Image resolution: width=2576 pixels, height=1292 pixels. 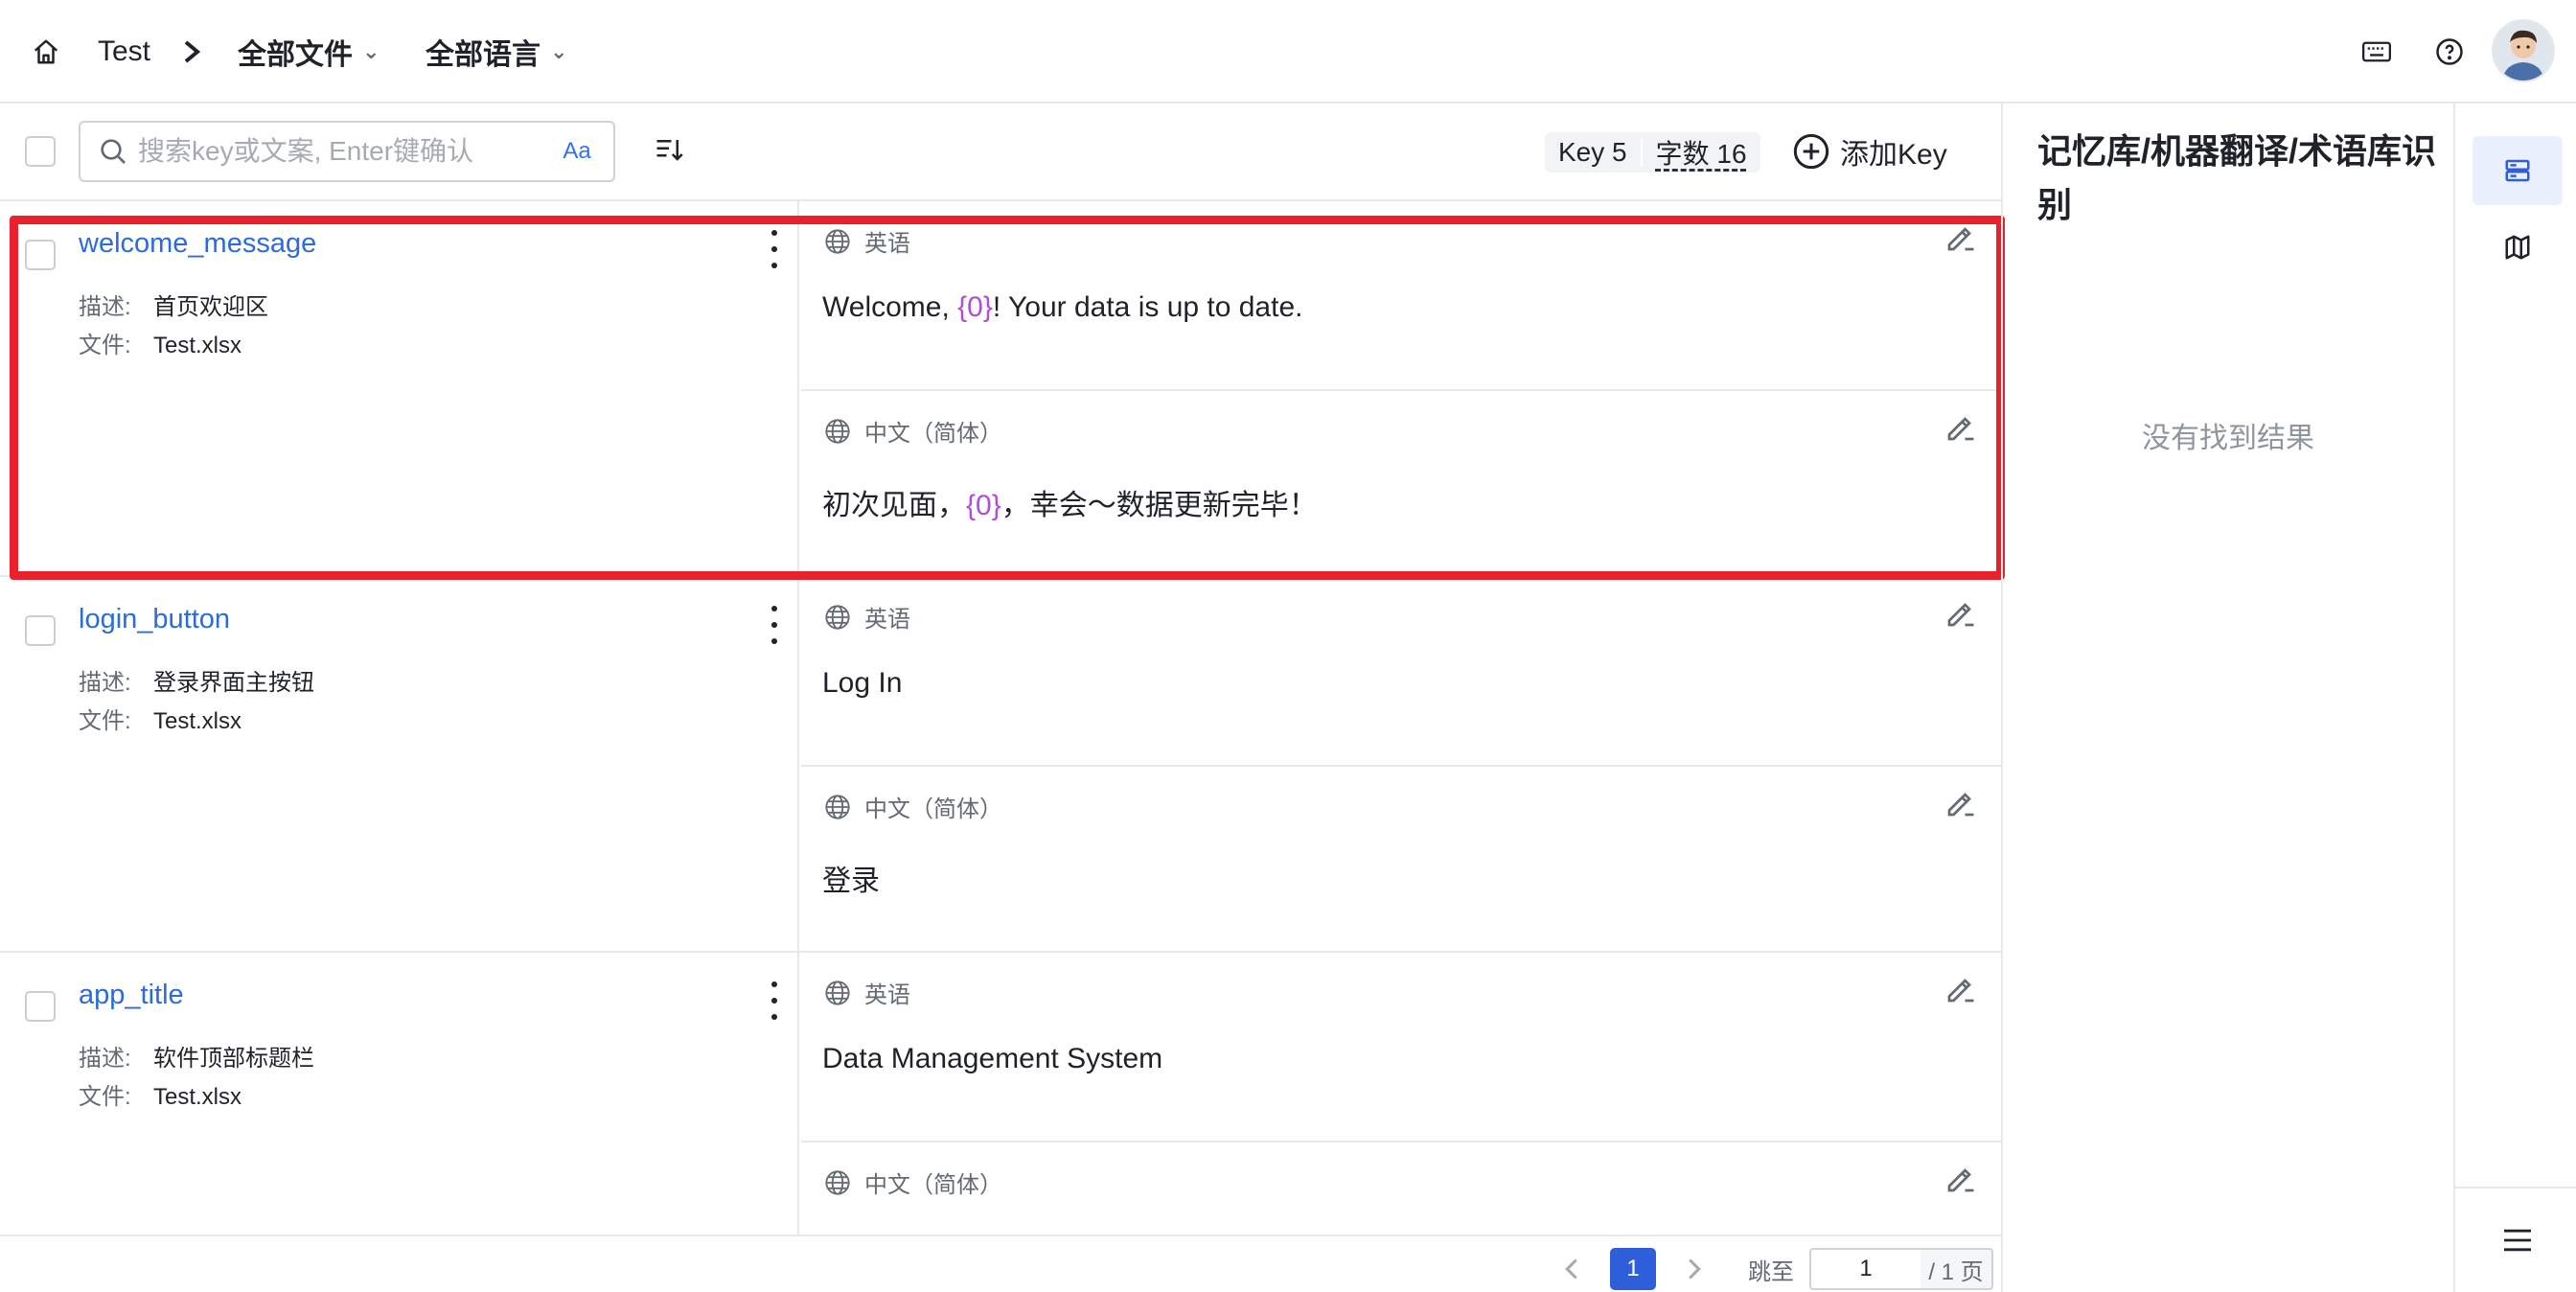 I want to click on chevron-right-icon, so click(x=191, y=52).